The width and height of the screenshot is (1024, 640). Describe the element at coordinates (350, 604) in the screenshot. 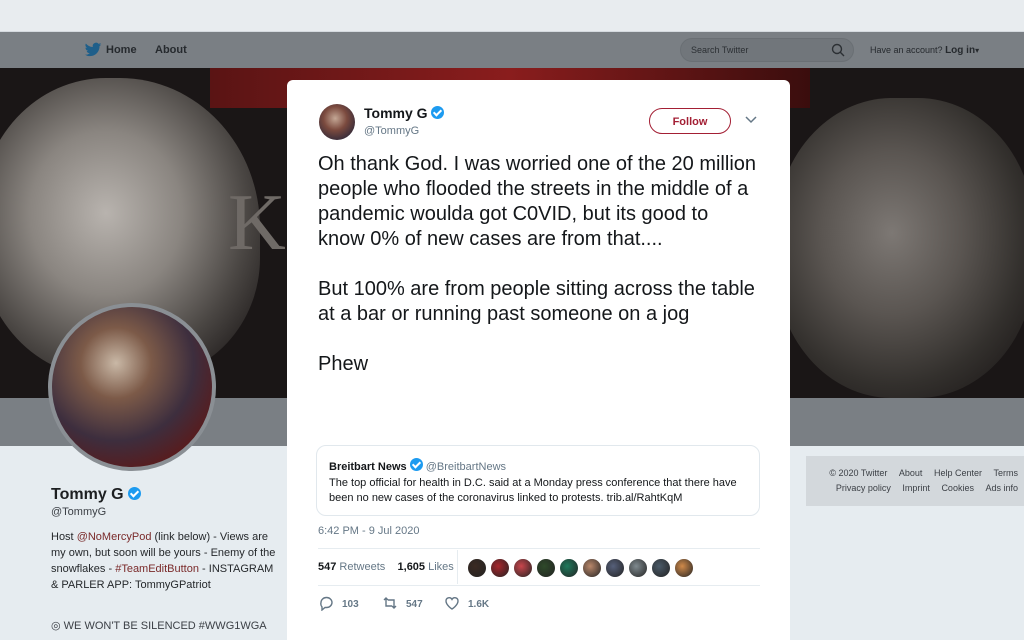

I see `reply-count: 103` at that location.